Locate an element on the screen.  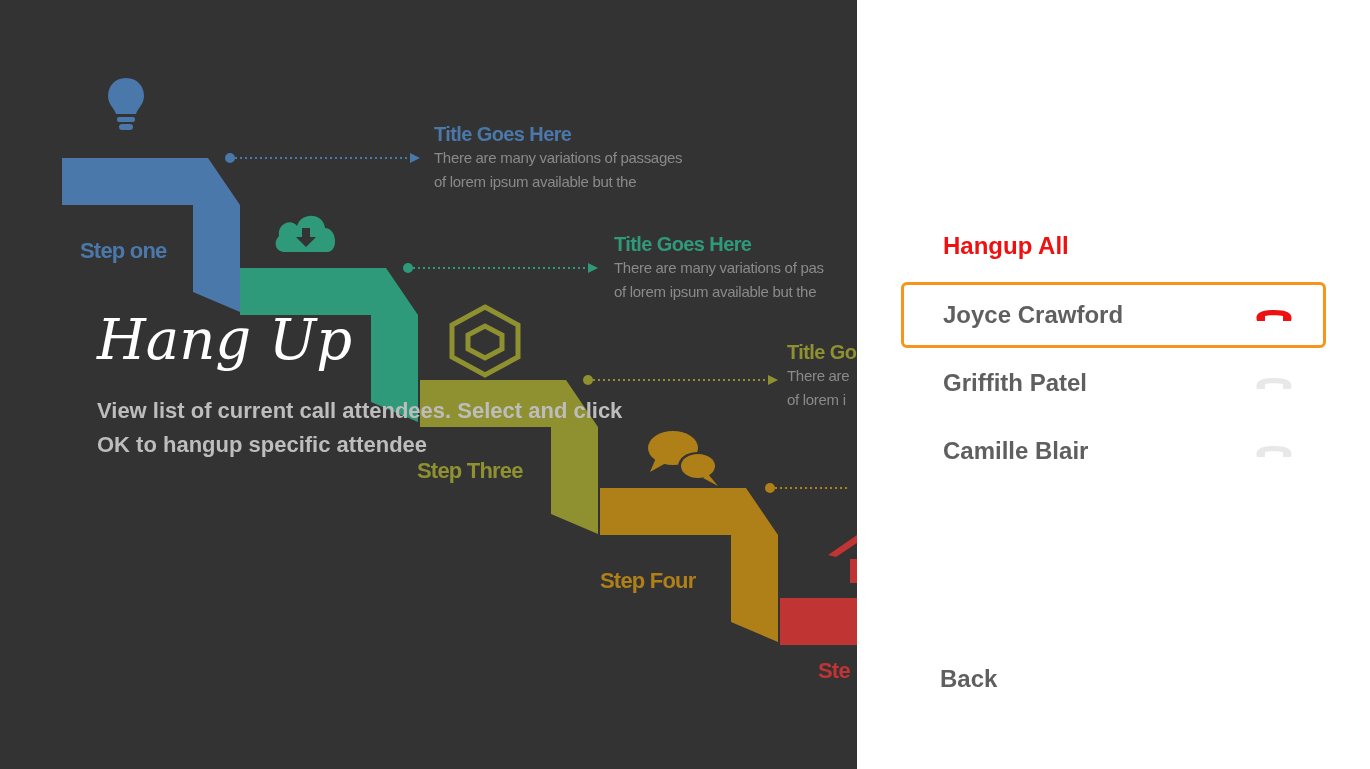
step-title: Title Go is located at coordinates (822, 352).